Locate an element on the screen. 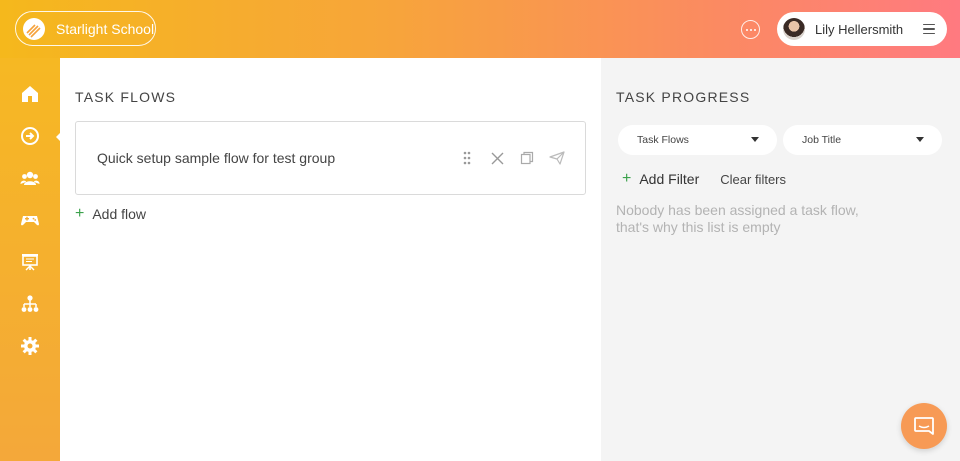 This screenshot has width=960, height=461. drag-handle-icon is located at coordinates (467, 158).